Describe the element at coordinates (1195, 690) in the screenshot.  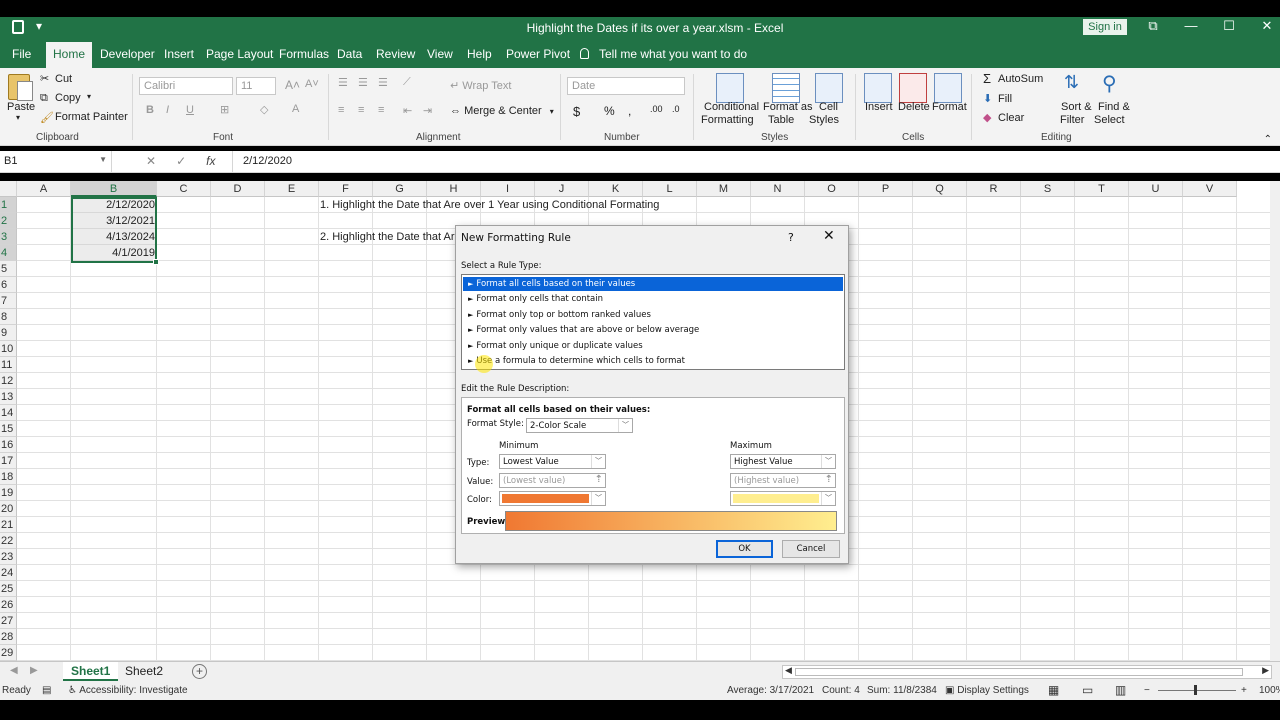
I see `zoom-slider-thumb` at that location.